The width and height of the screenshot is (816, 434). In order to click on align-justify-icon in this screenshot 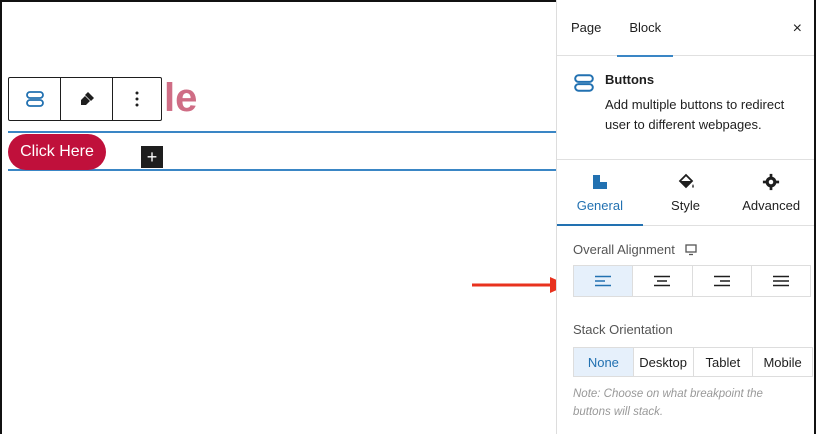, I will do `click(780, 281)`.